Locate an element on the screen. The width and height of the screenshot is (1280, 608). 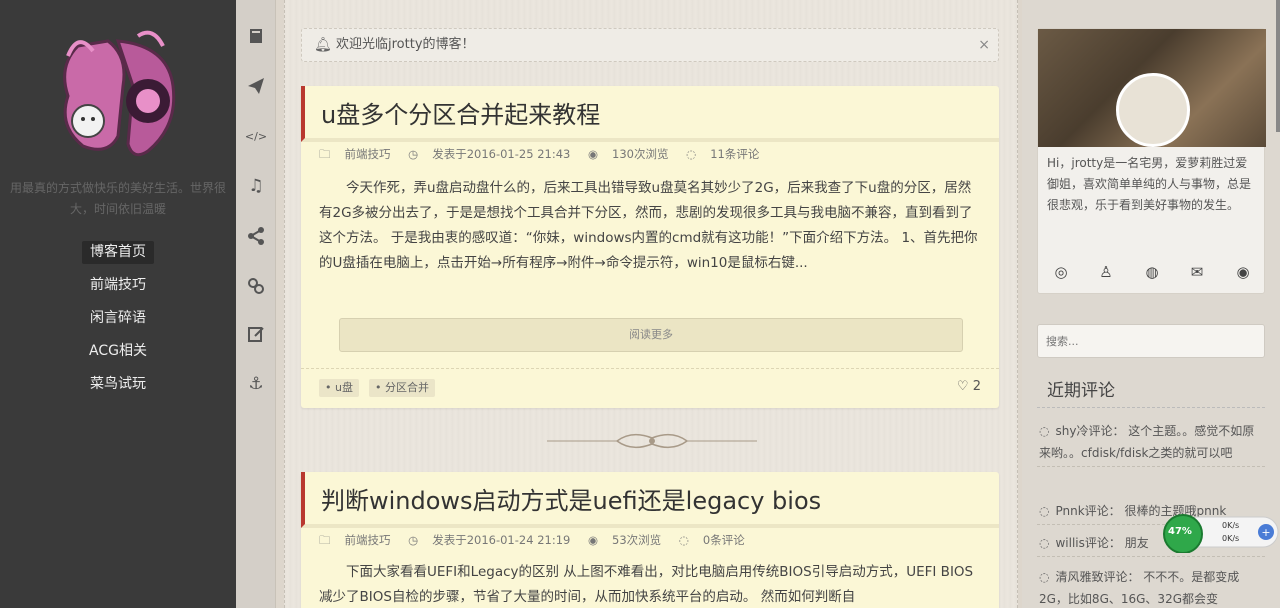
nav-item-chatter: 闲言碎语 is located at coordinates (118, 318).